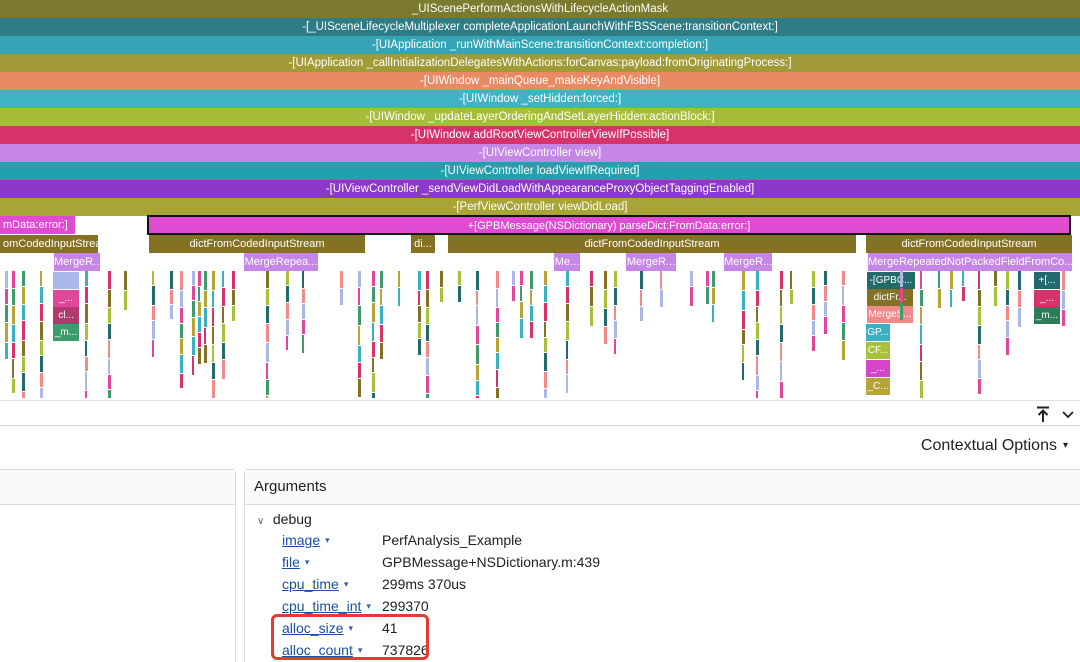  What do you see at coordinates (1043, 414) in the screenshot?
I see `collapse-to-top-icon` at bounding box center [1043, 414].